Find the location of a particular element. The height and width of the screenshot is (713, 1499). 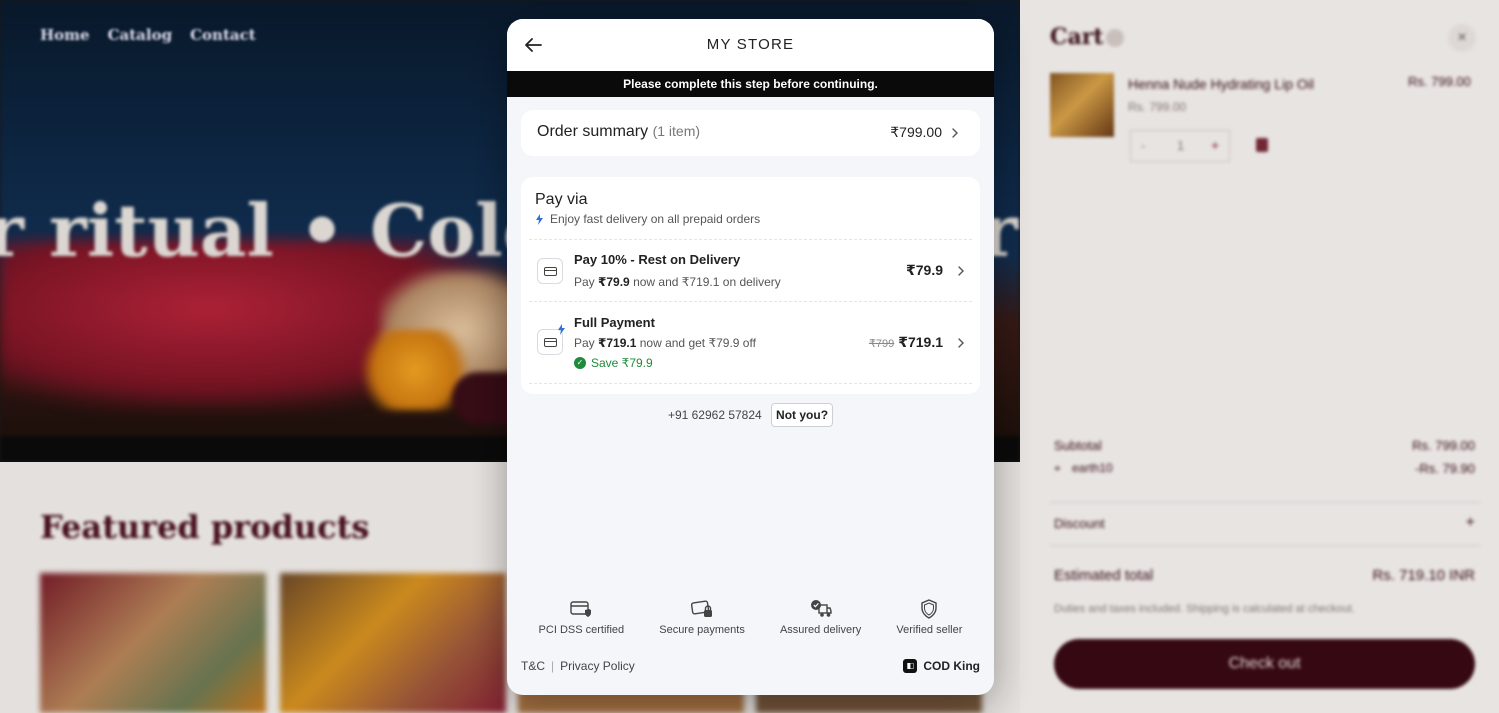

trust-badge-delivery: Assured delivery is located at coordinates (820, 617).